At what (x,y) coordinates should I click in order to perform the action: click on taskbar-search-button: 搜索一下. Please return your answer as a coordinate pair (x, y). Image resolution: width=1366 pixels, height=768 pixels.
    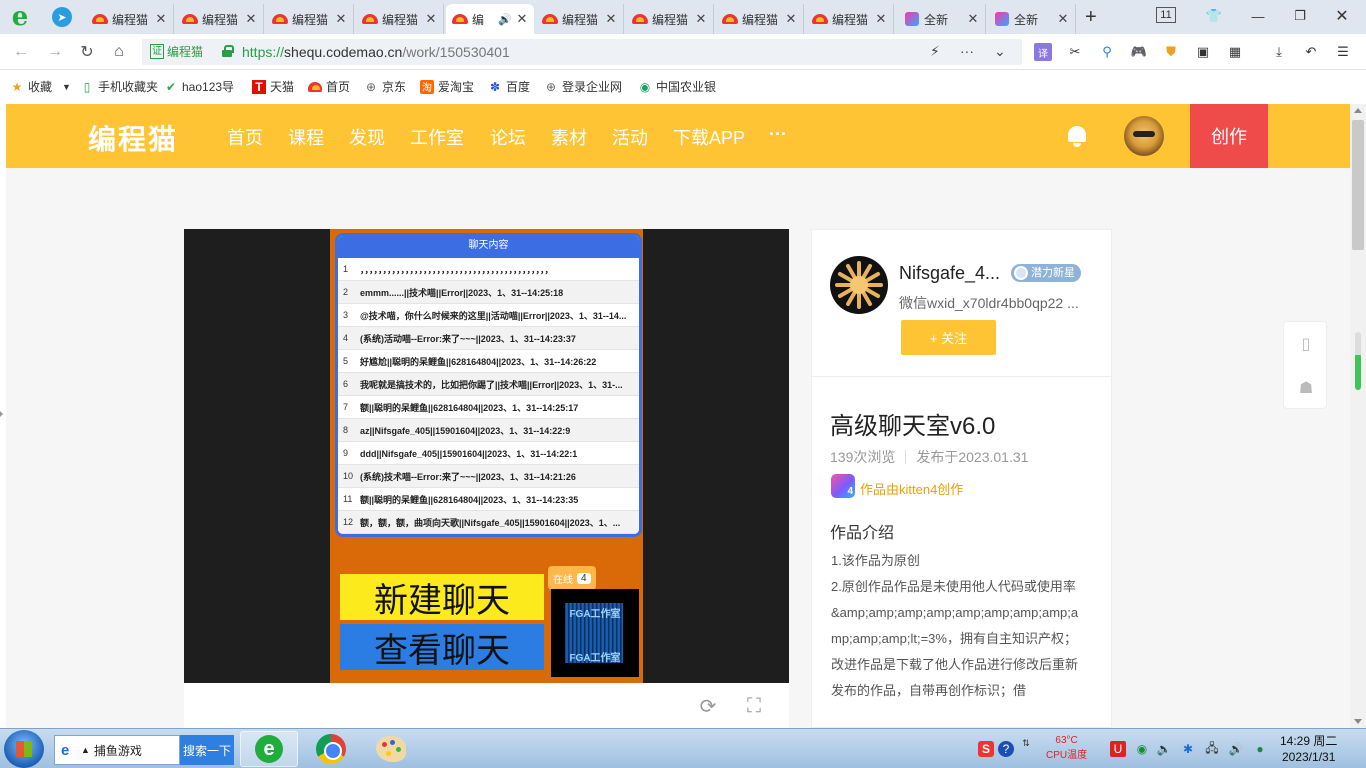
    Looking at the image, I should click on (207, 750).